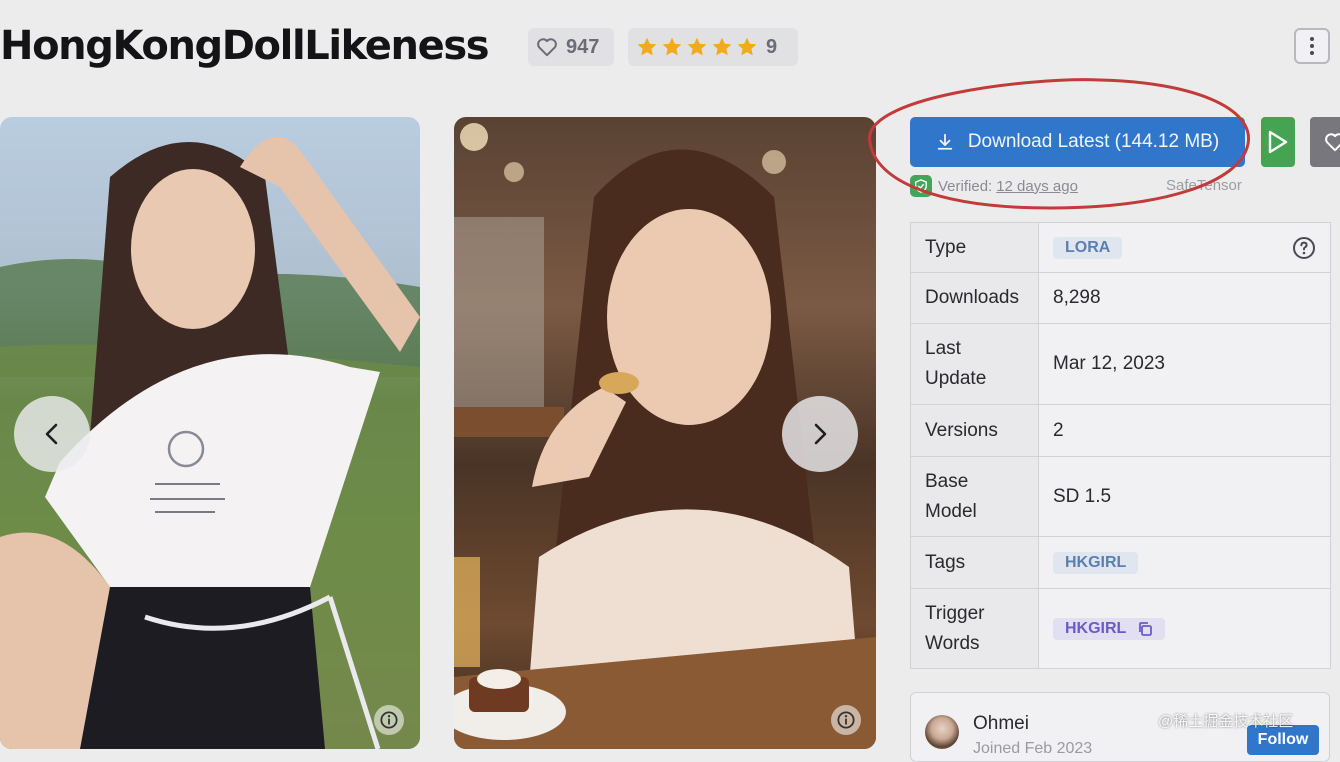 The image size is (1340, 762). I want to click on annotation-red-ellipse, so click(1059, 144).